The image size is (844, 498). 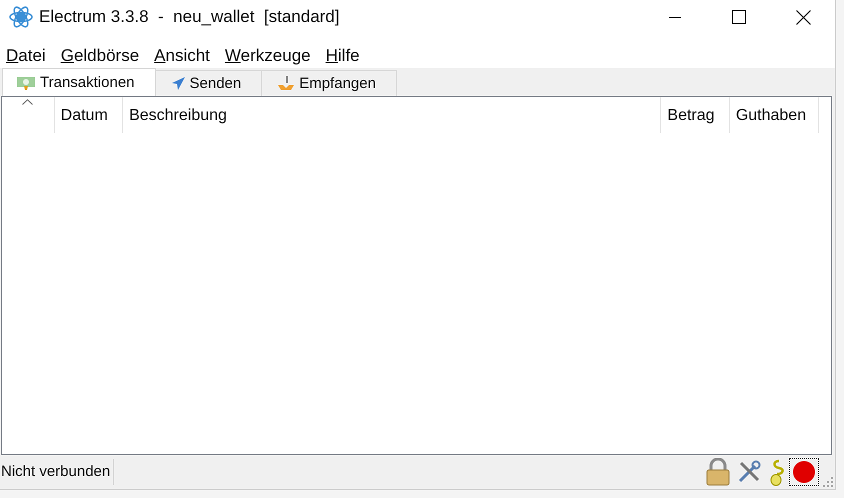 I want to click on column-header: Guthaben, so click(x=774, y=115).